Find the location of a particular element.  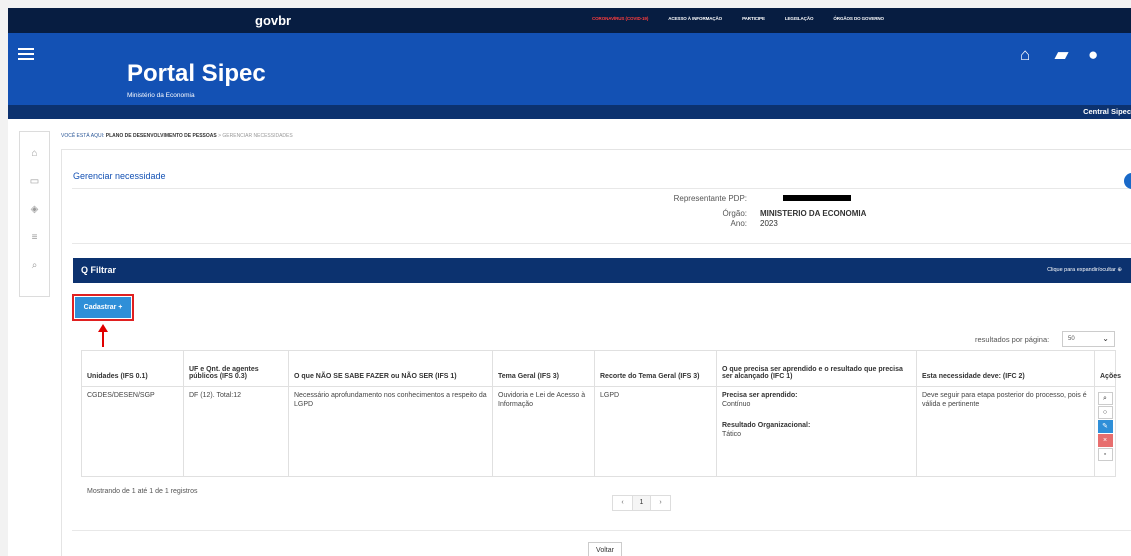

hamburger-menu-icon is located at coordinates (26, 55).